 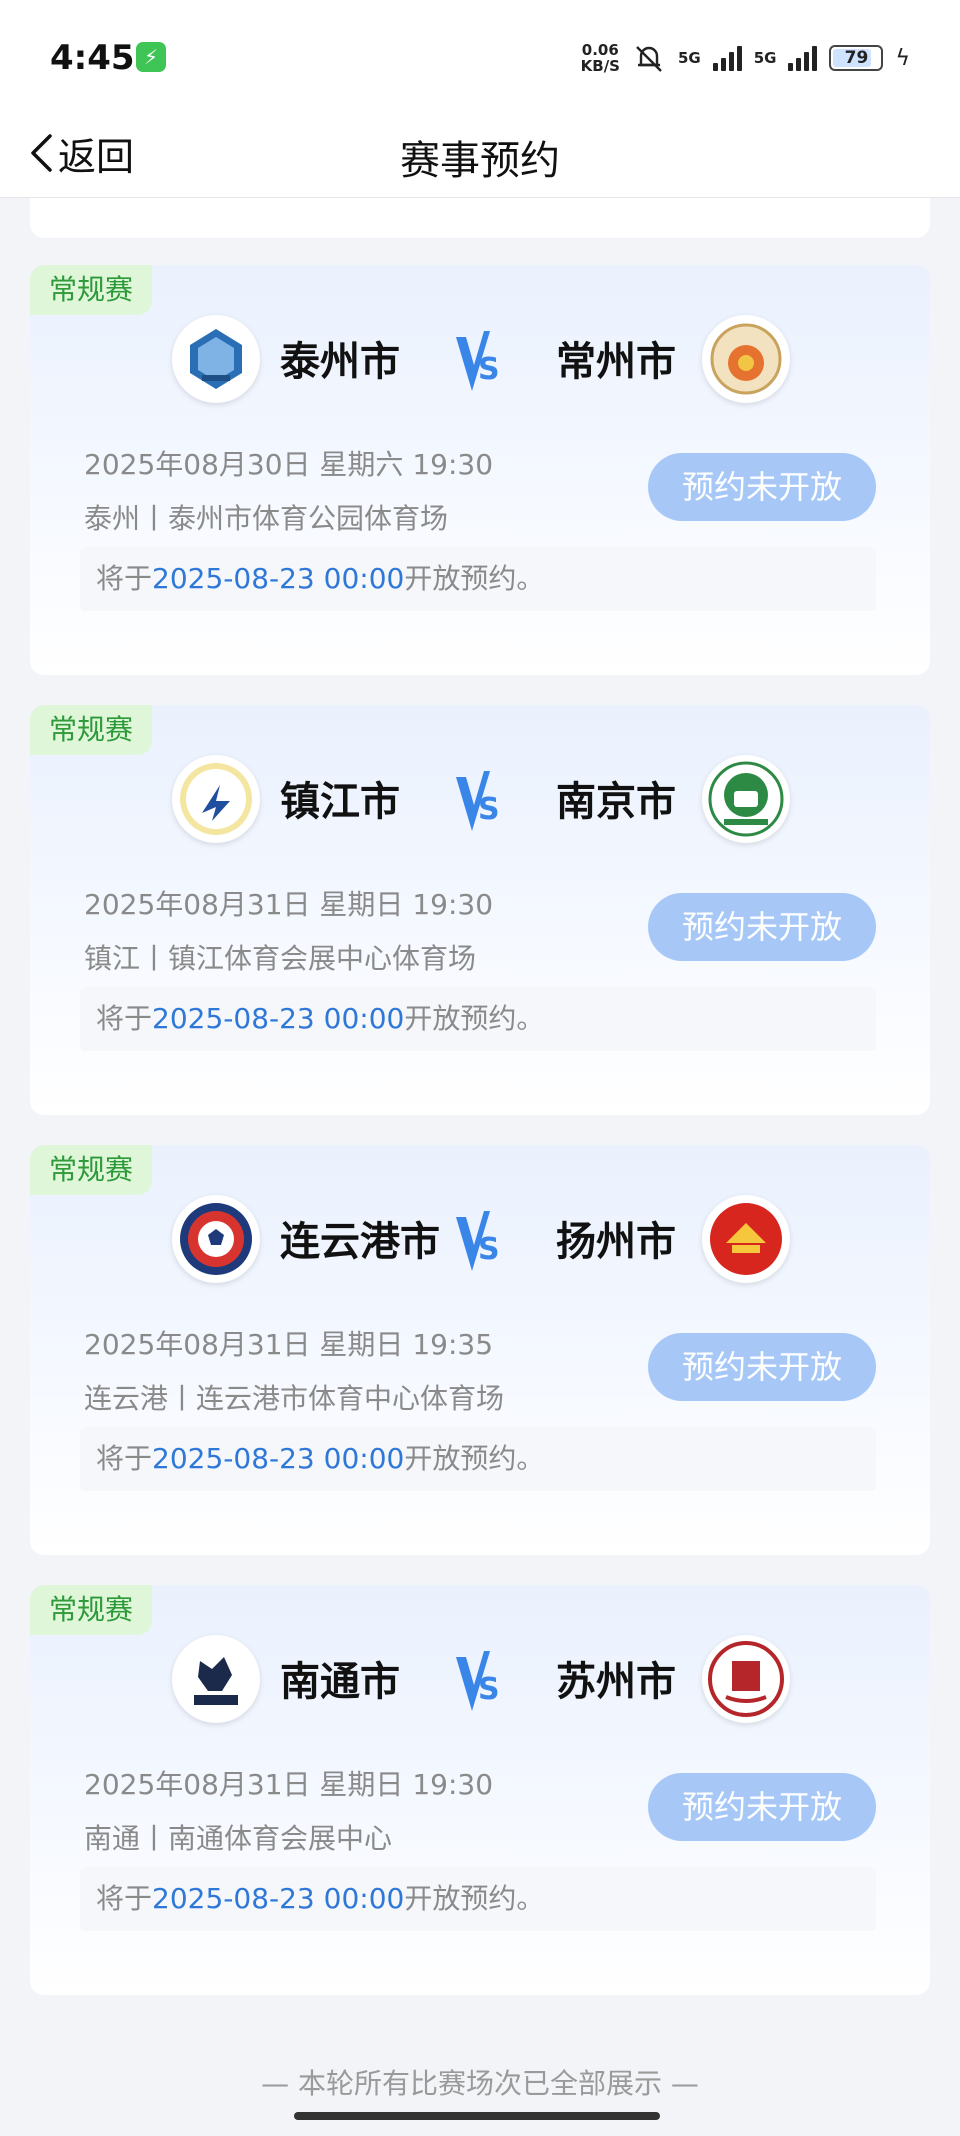 What do you see at coordinates (616, 1242) in the screenshot?
I see `away-team-name: 扬州市` at bounding box center [616, 1242].